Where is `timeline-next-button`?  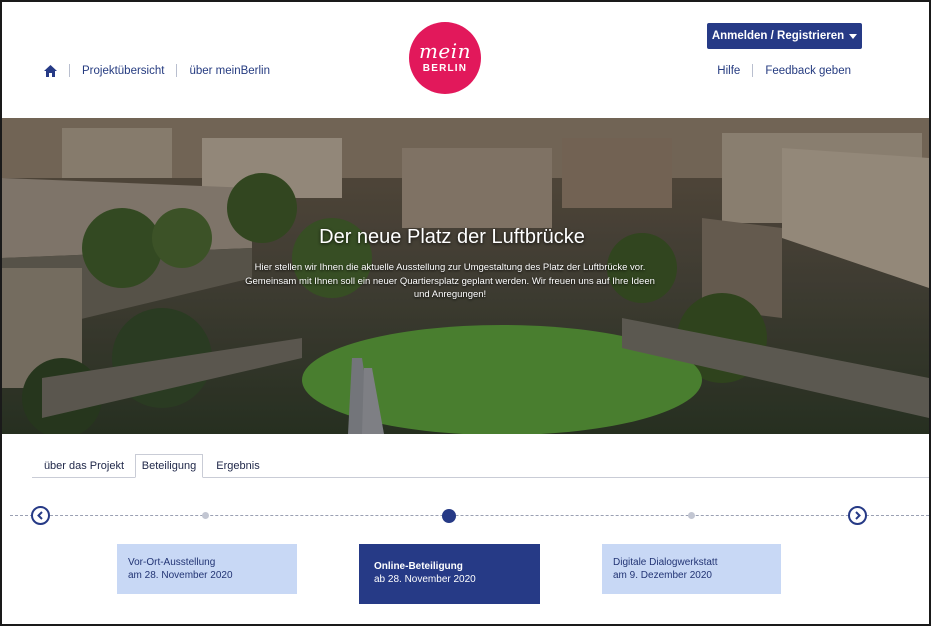 timeline-next-button is located at coordinates (857, 515).